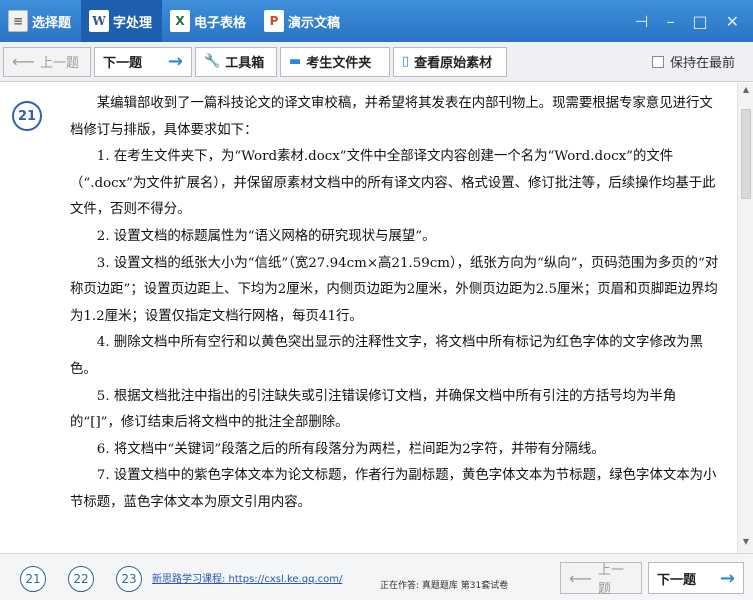  Describe the element at coordinates (245, 63) in the screenshot. I see `button-label: 工具箱` at that location.